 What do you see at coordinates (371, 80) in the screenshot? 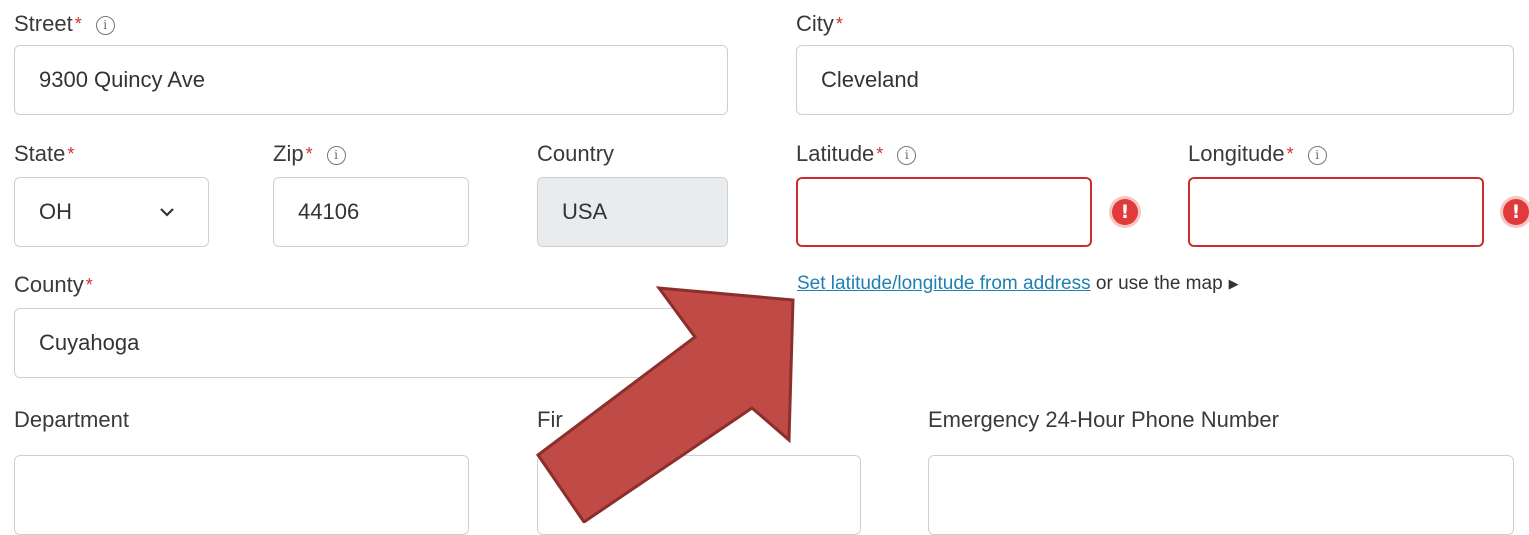
I see `street-input: 9300 Quincy Ave` at bounding box center [371, 80].